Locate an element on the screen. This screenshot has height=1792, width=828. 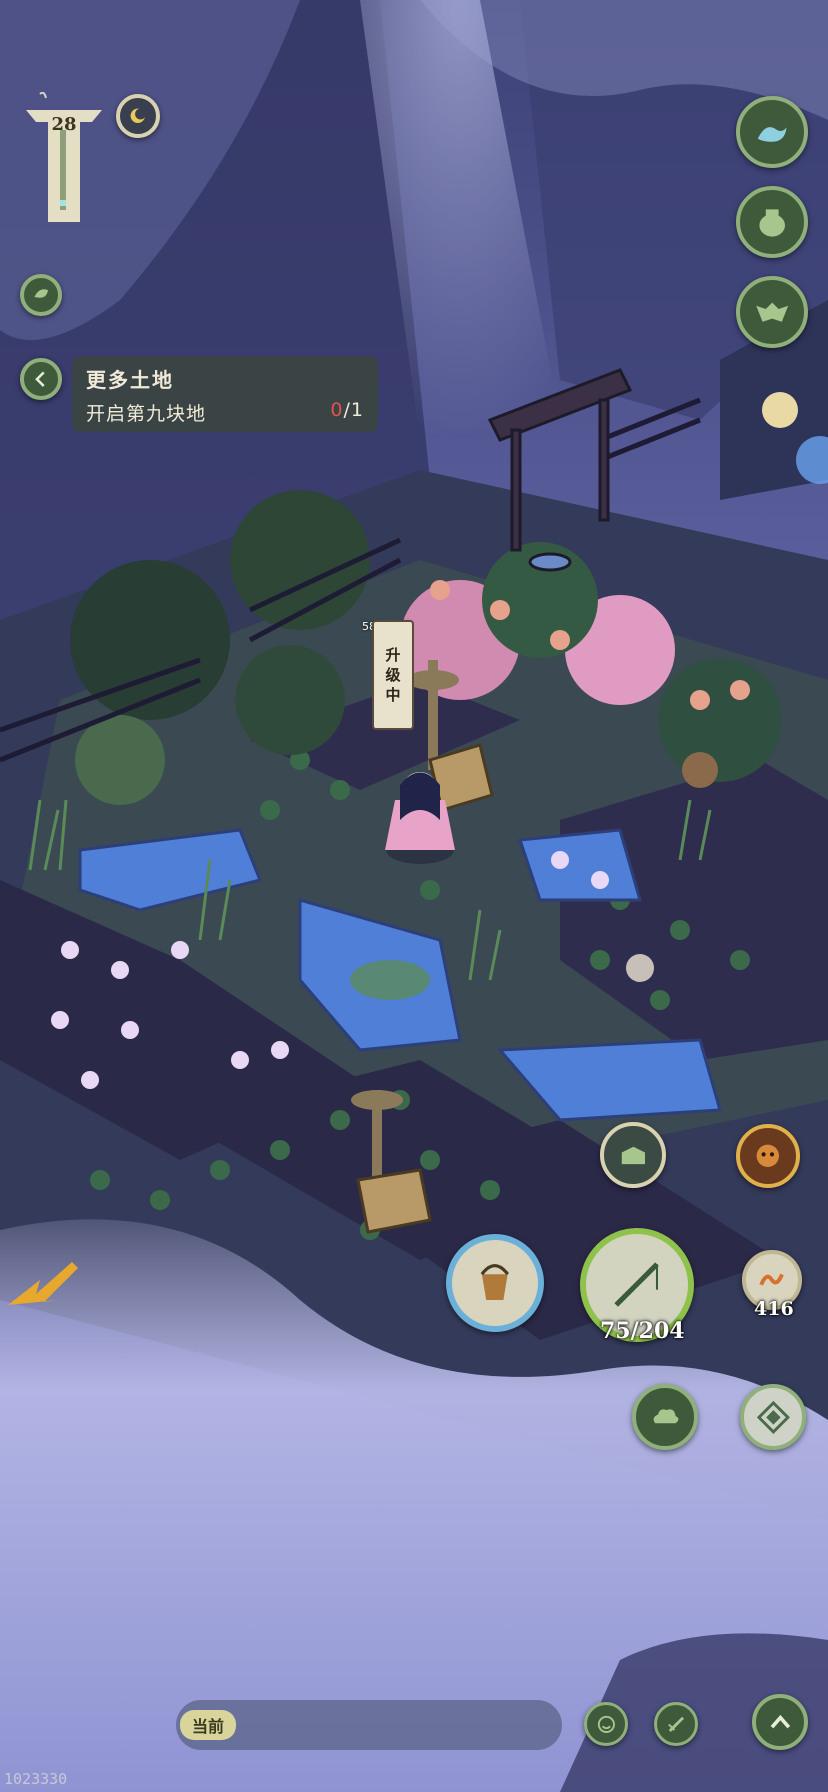
bucket-button is located at coordinates (495, 1283).